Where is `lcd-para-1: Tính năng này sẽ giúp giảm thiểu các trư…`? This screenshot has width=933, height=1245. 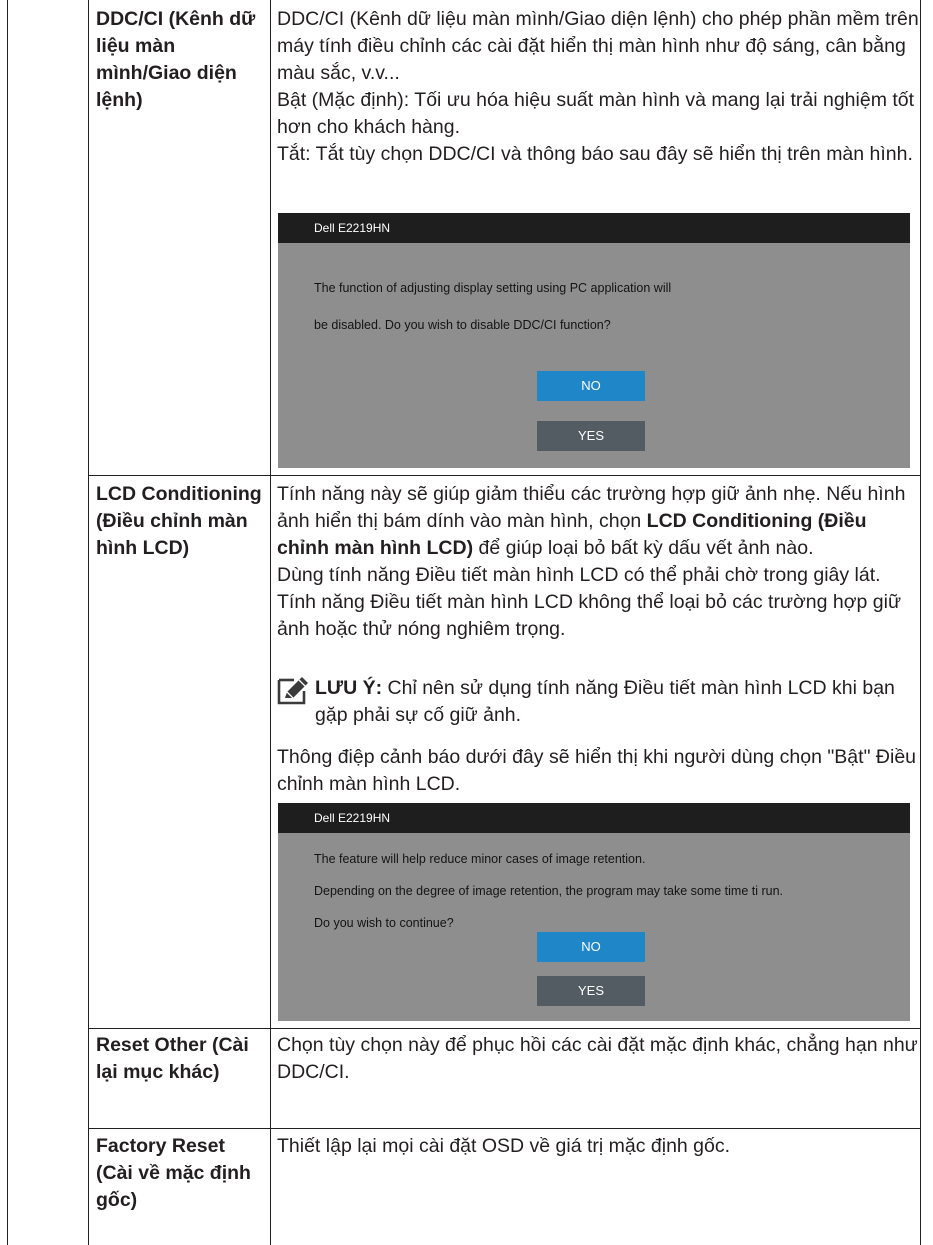
lcd-para-1: Tính năng này sẽ giúp giảm thiểu các trư… is located at coordinates (600, 521).